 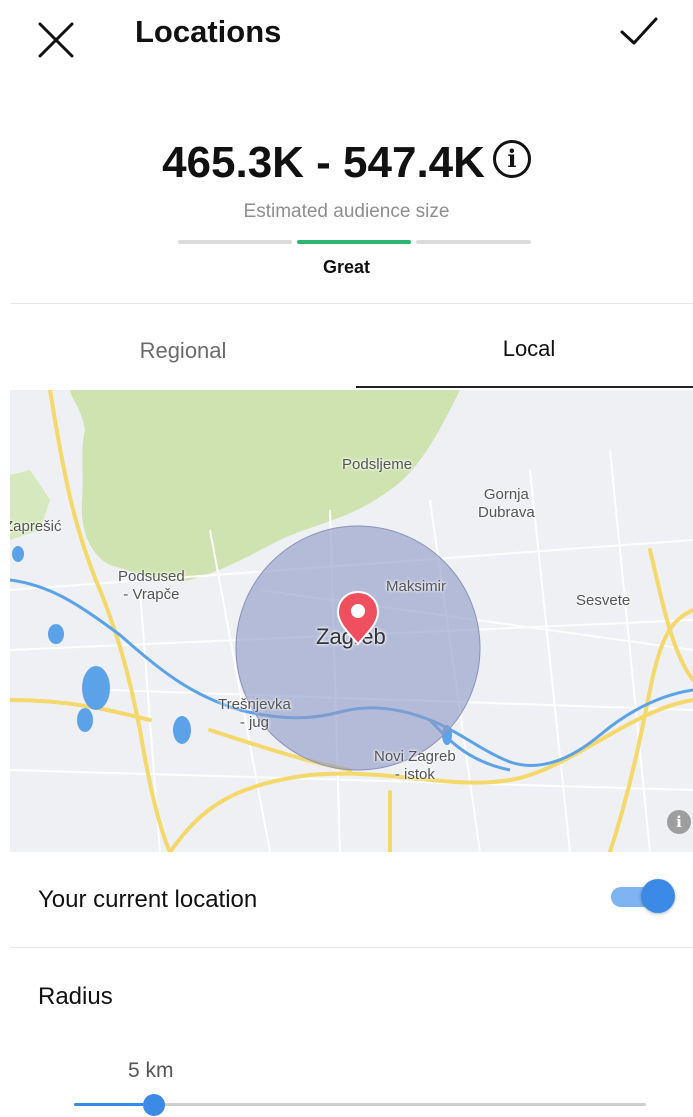 I want to click on map-label-tresnjevka: Trešnjevka - jug, so click(x=254, y=713).